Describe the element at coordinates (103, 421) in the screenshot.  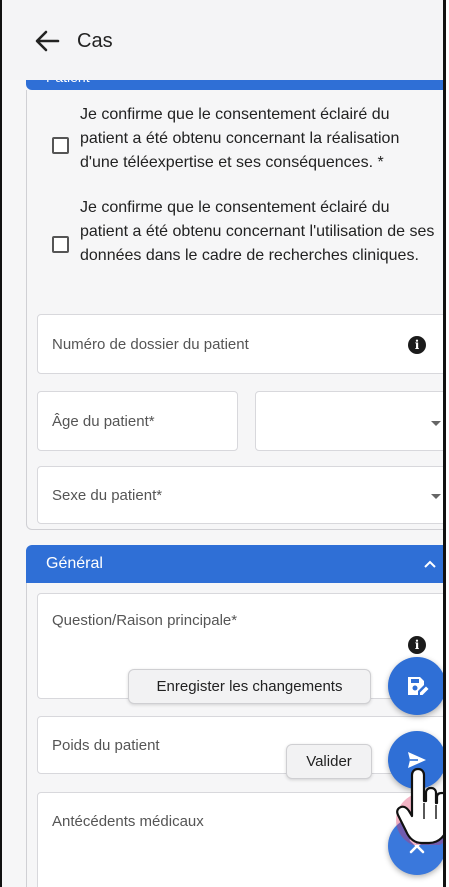
I see `age-label: Âge du patient*` at that location.